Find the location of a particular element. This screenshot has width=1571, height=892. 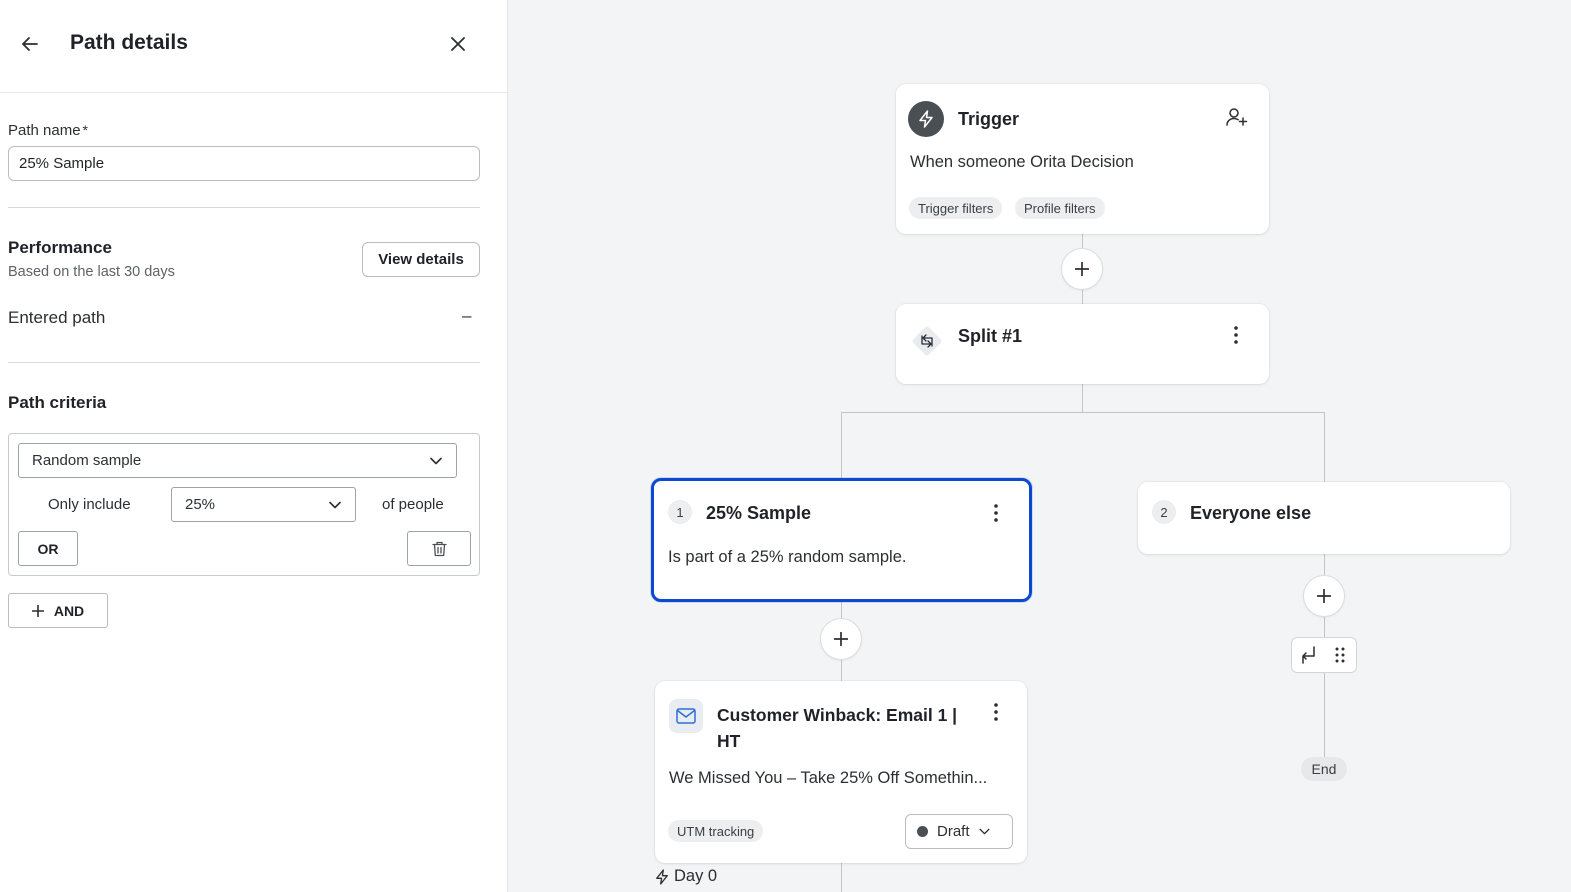

trigger-filters-chip: Trigger filters is located at coordinates (956, 208).